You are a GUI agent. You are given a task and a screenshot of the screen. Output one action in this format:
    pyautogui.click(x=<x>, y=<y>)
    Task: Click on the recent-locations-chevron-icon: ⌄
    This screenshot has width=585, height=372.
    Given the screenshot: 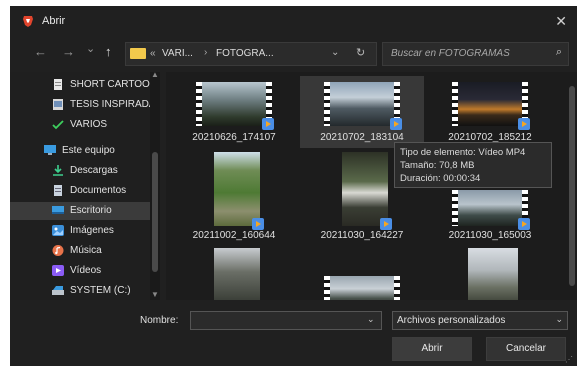 What is the action you would take?
    pyautogui.click(x=90, y=48)
    